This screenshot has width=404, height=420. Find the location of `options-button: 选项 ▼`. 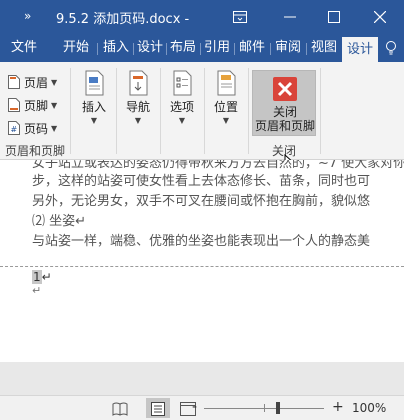

options-button: 选项 ▼ is located at coordinates (182, 97).